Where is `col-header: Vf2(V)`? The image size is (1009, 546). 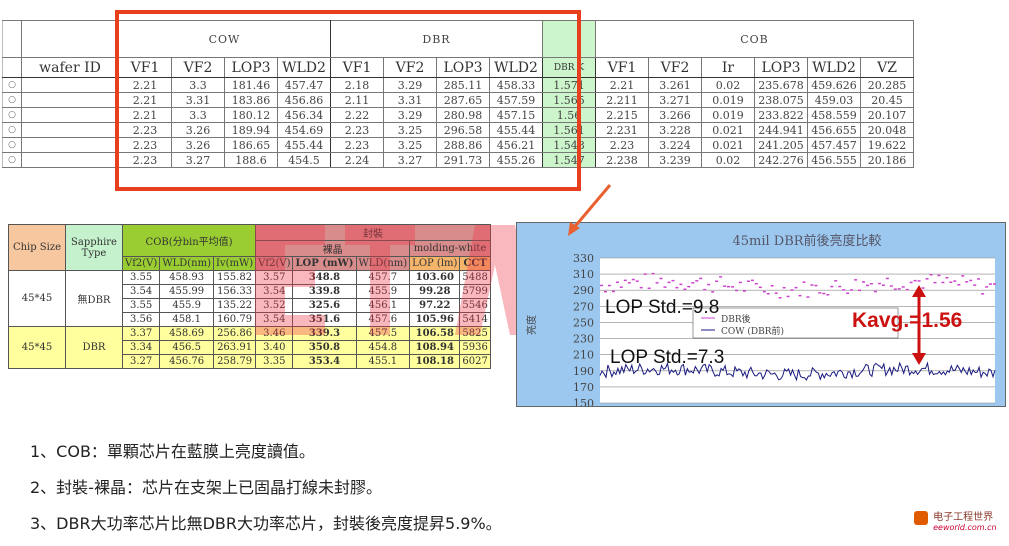
col-header: Vf2(V) is located at coordinates (274, 263).